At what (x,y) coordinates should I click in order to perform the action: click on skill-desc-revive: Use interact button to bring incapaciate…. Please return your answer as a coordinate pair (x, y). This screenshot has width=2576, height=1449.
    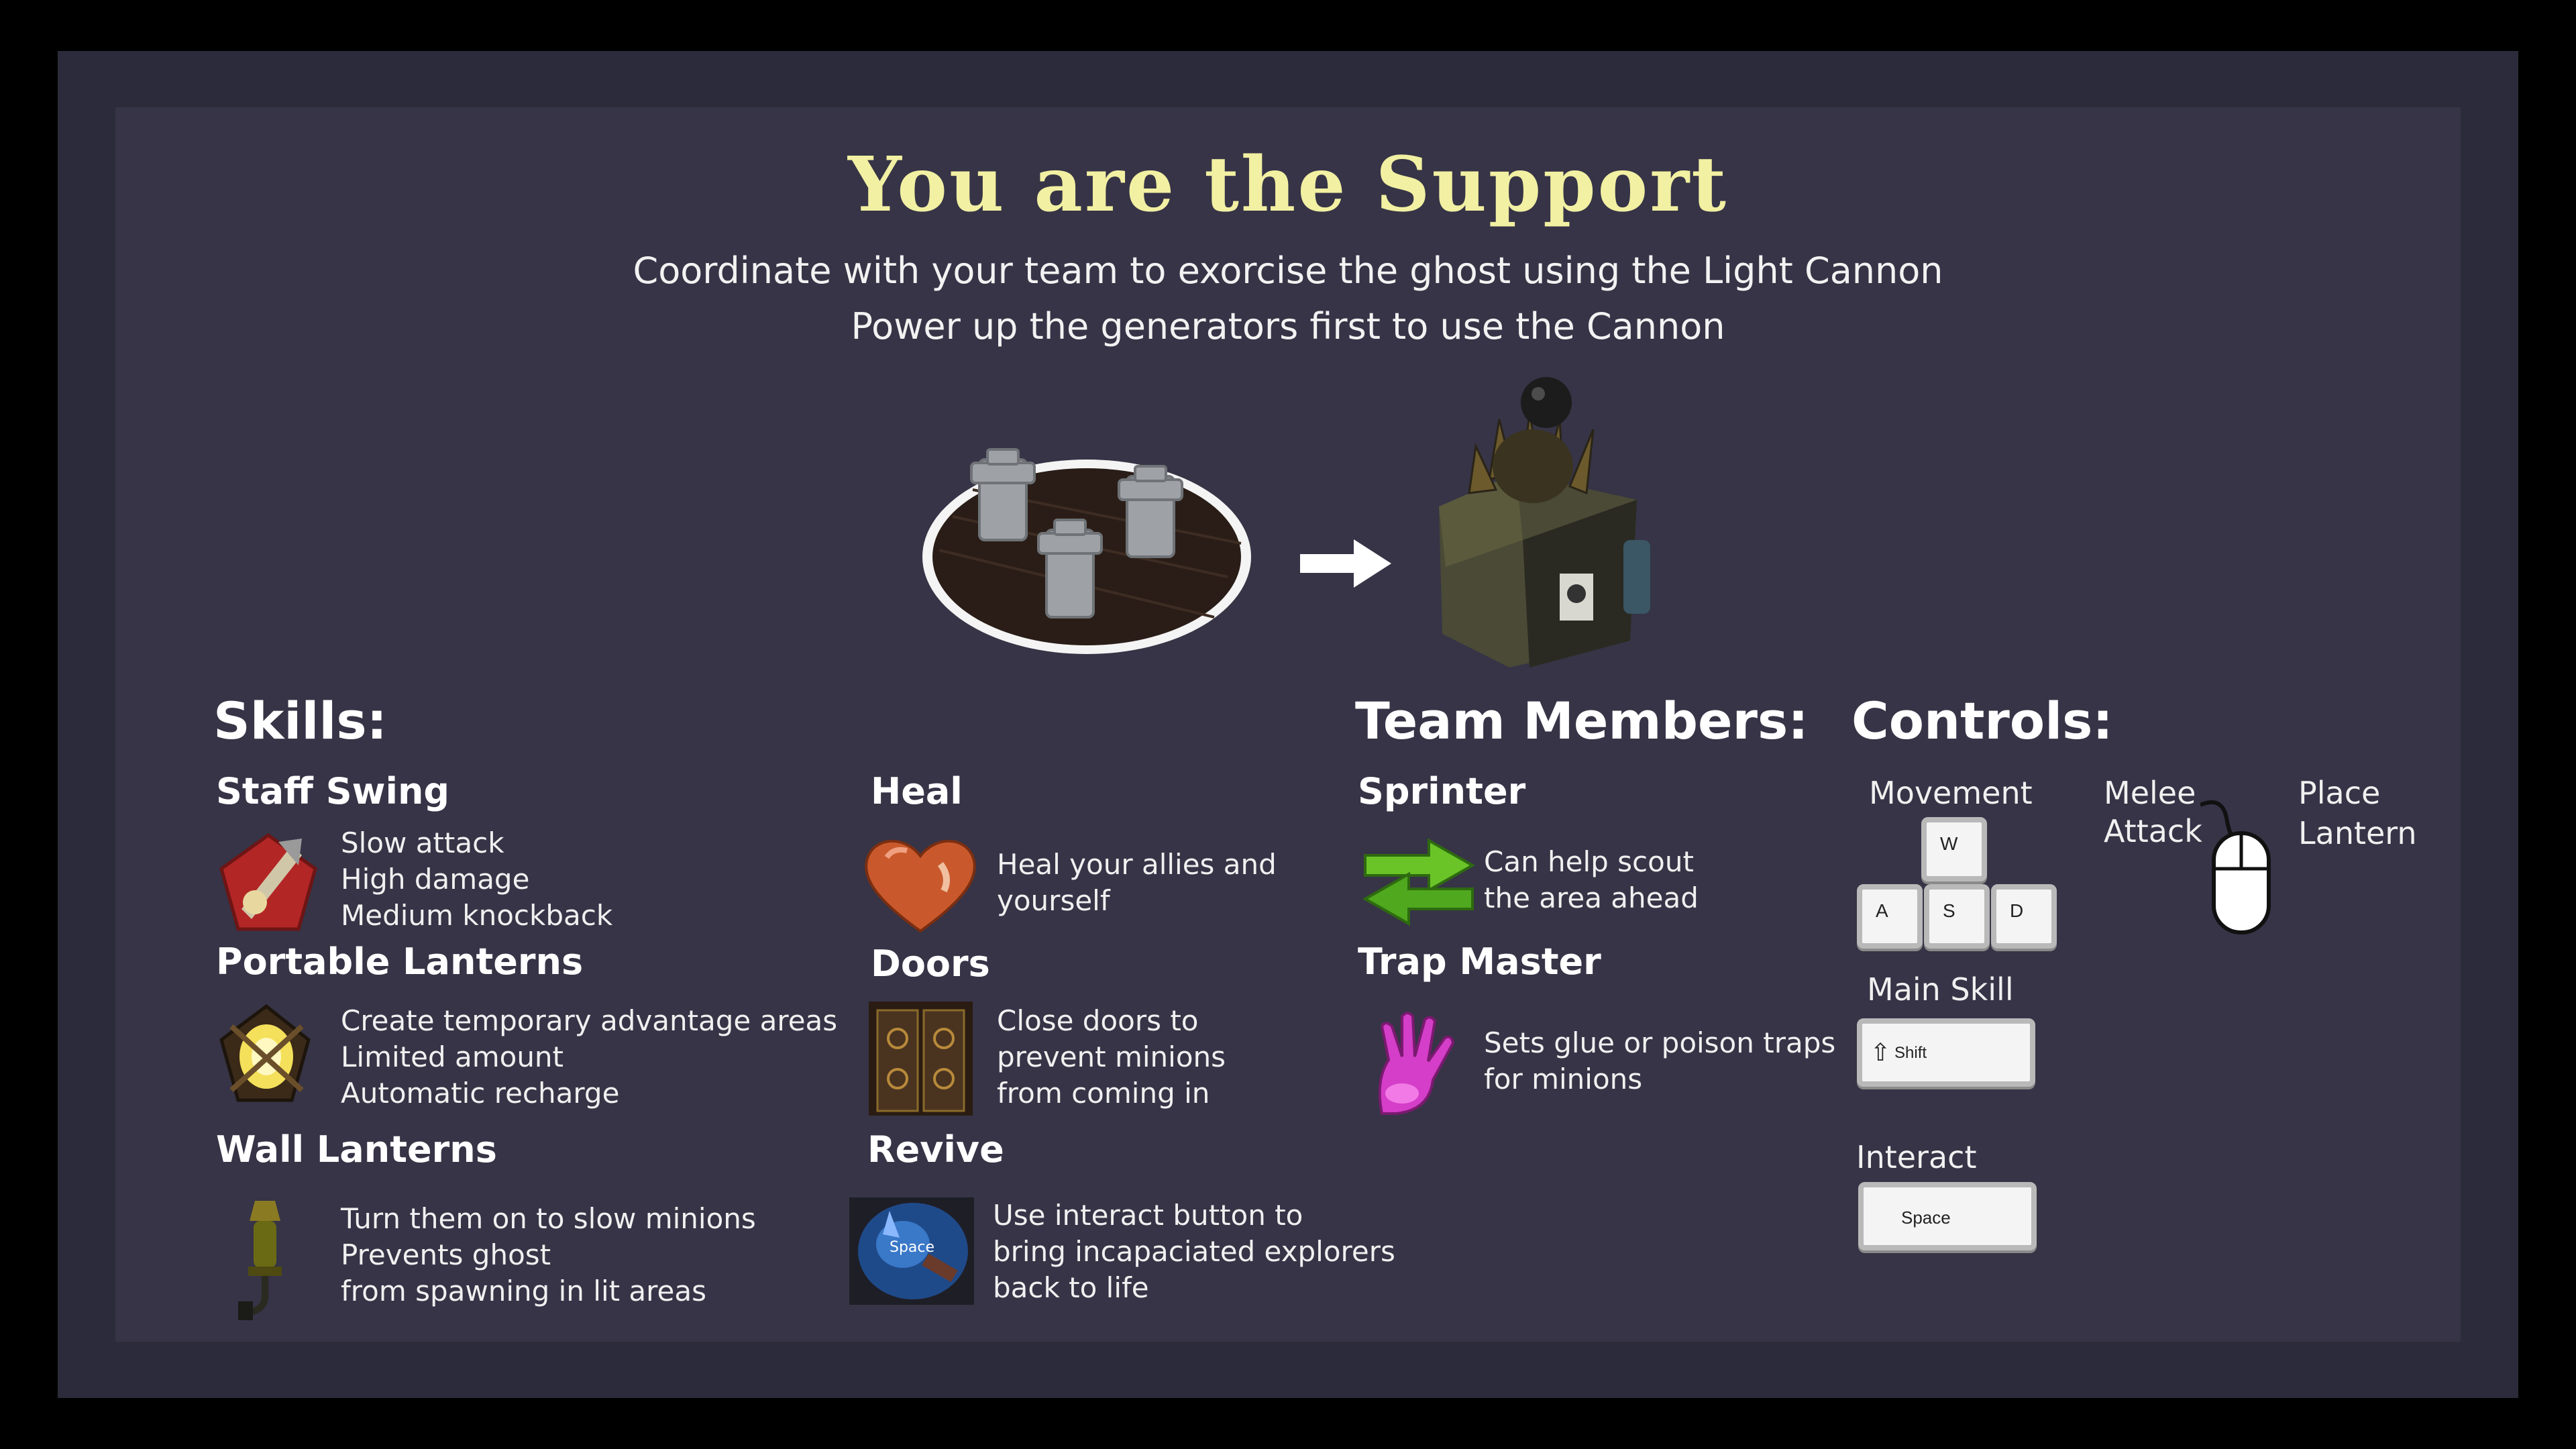
    Looking at the image, I should click on (1194, 1251).